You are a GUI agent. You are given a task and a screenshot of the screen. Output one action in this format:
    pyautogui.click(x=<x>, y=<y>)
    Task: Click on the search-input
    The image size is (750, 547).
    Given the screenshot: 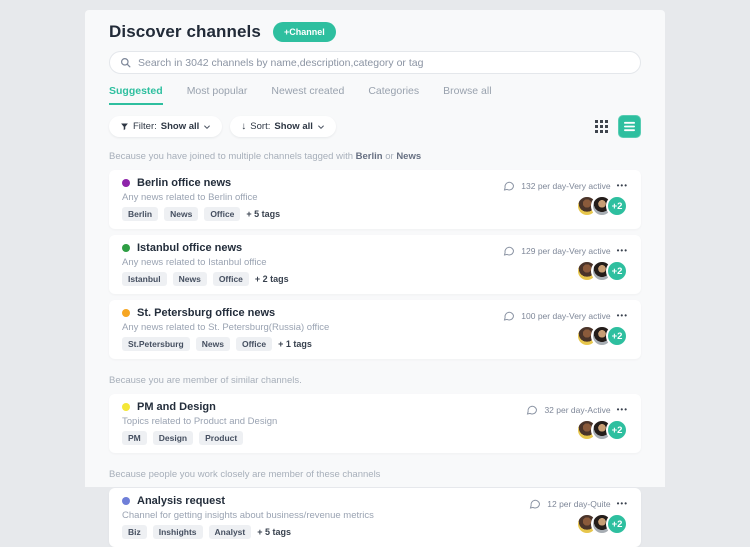 What is the action you would take?
    pyautogui.click(x=384, y=62)
    